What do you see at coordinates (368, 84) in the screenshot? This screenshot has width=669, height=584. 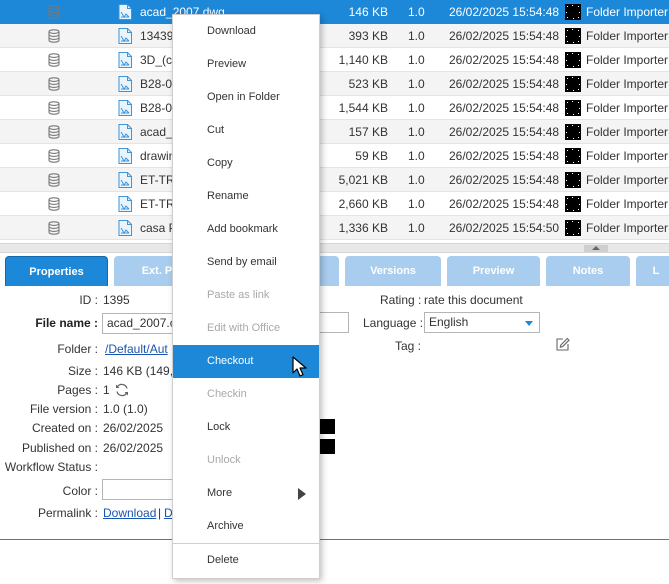 I see `file-size: 523 KB` at bounding box center [368, 84].